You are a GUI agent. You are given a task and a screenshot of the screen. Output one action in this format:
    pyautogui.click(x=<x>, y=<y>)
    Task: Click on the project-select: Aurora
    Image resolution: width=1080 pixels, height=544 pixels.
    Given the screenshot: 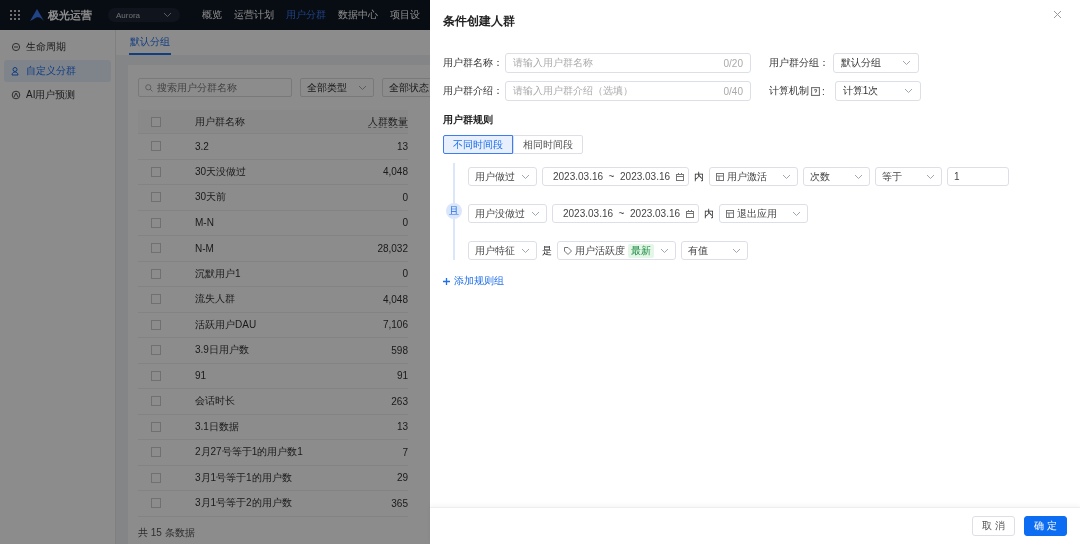 What is the action you would take?
    pyautogui.click(x=144, y=15)
    